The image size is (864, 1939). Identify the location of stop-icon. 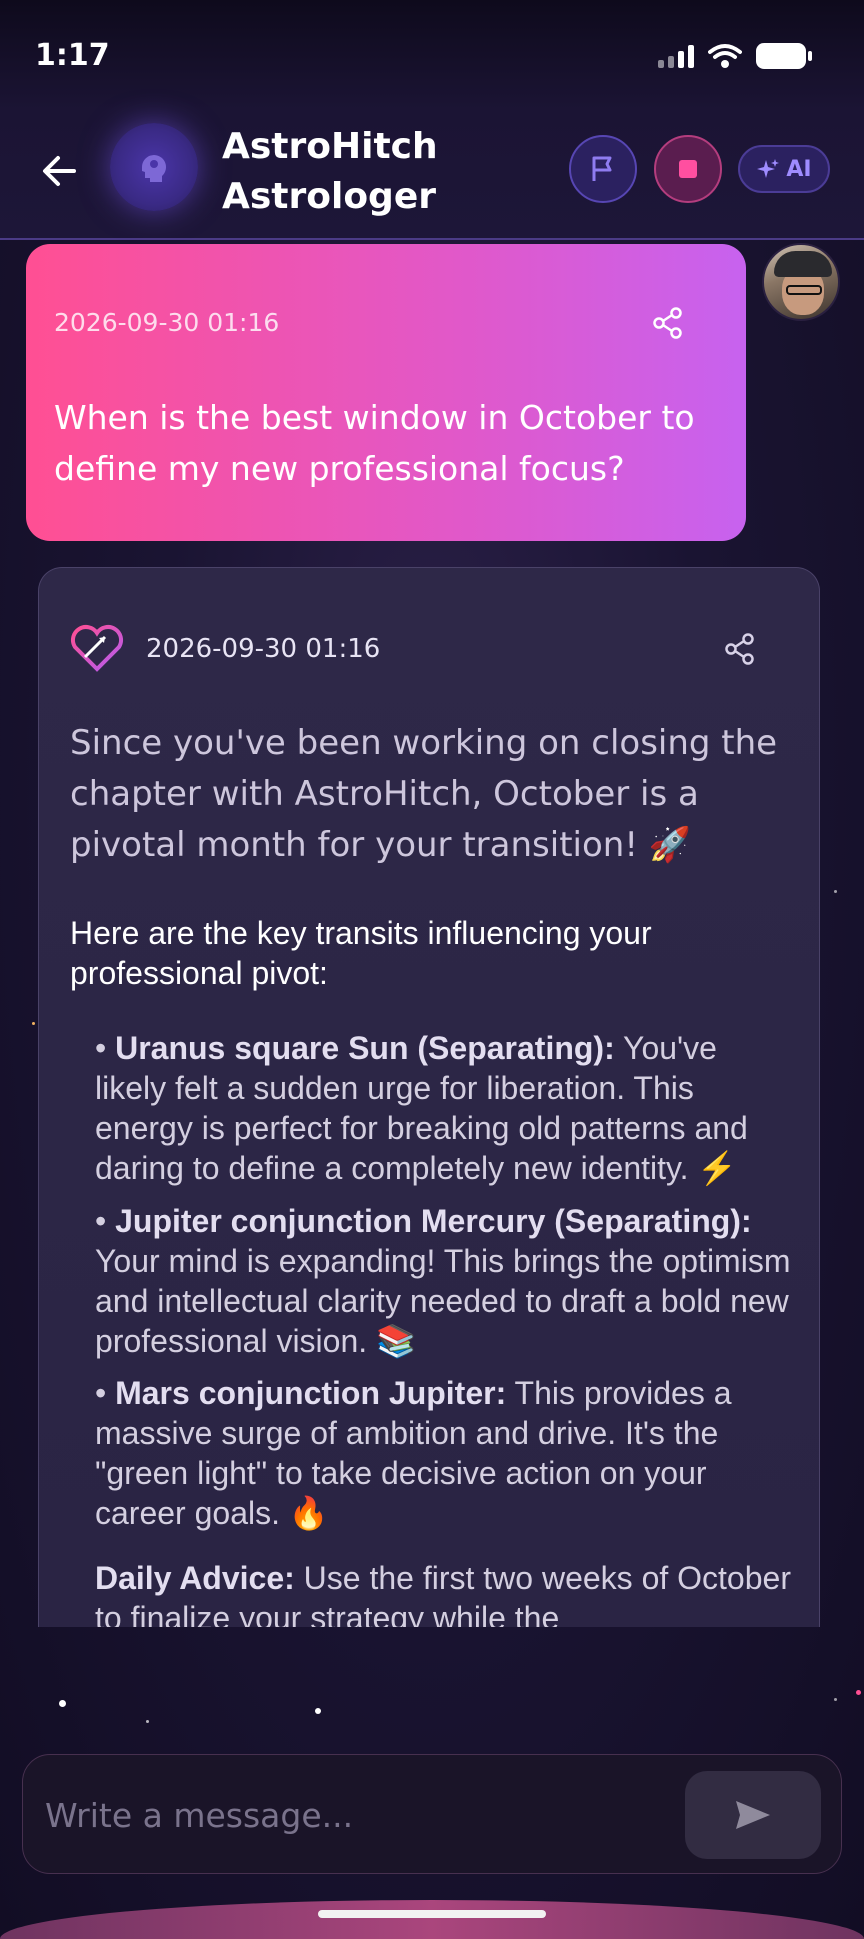
(688, 169).